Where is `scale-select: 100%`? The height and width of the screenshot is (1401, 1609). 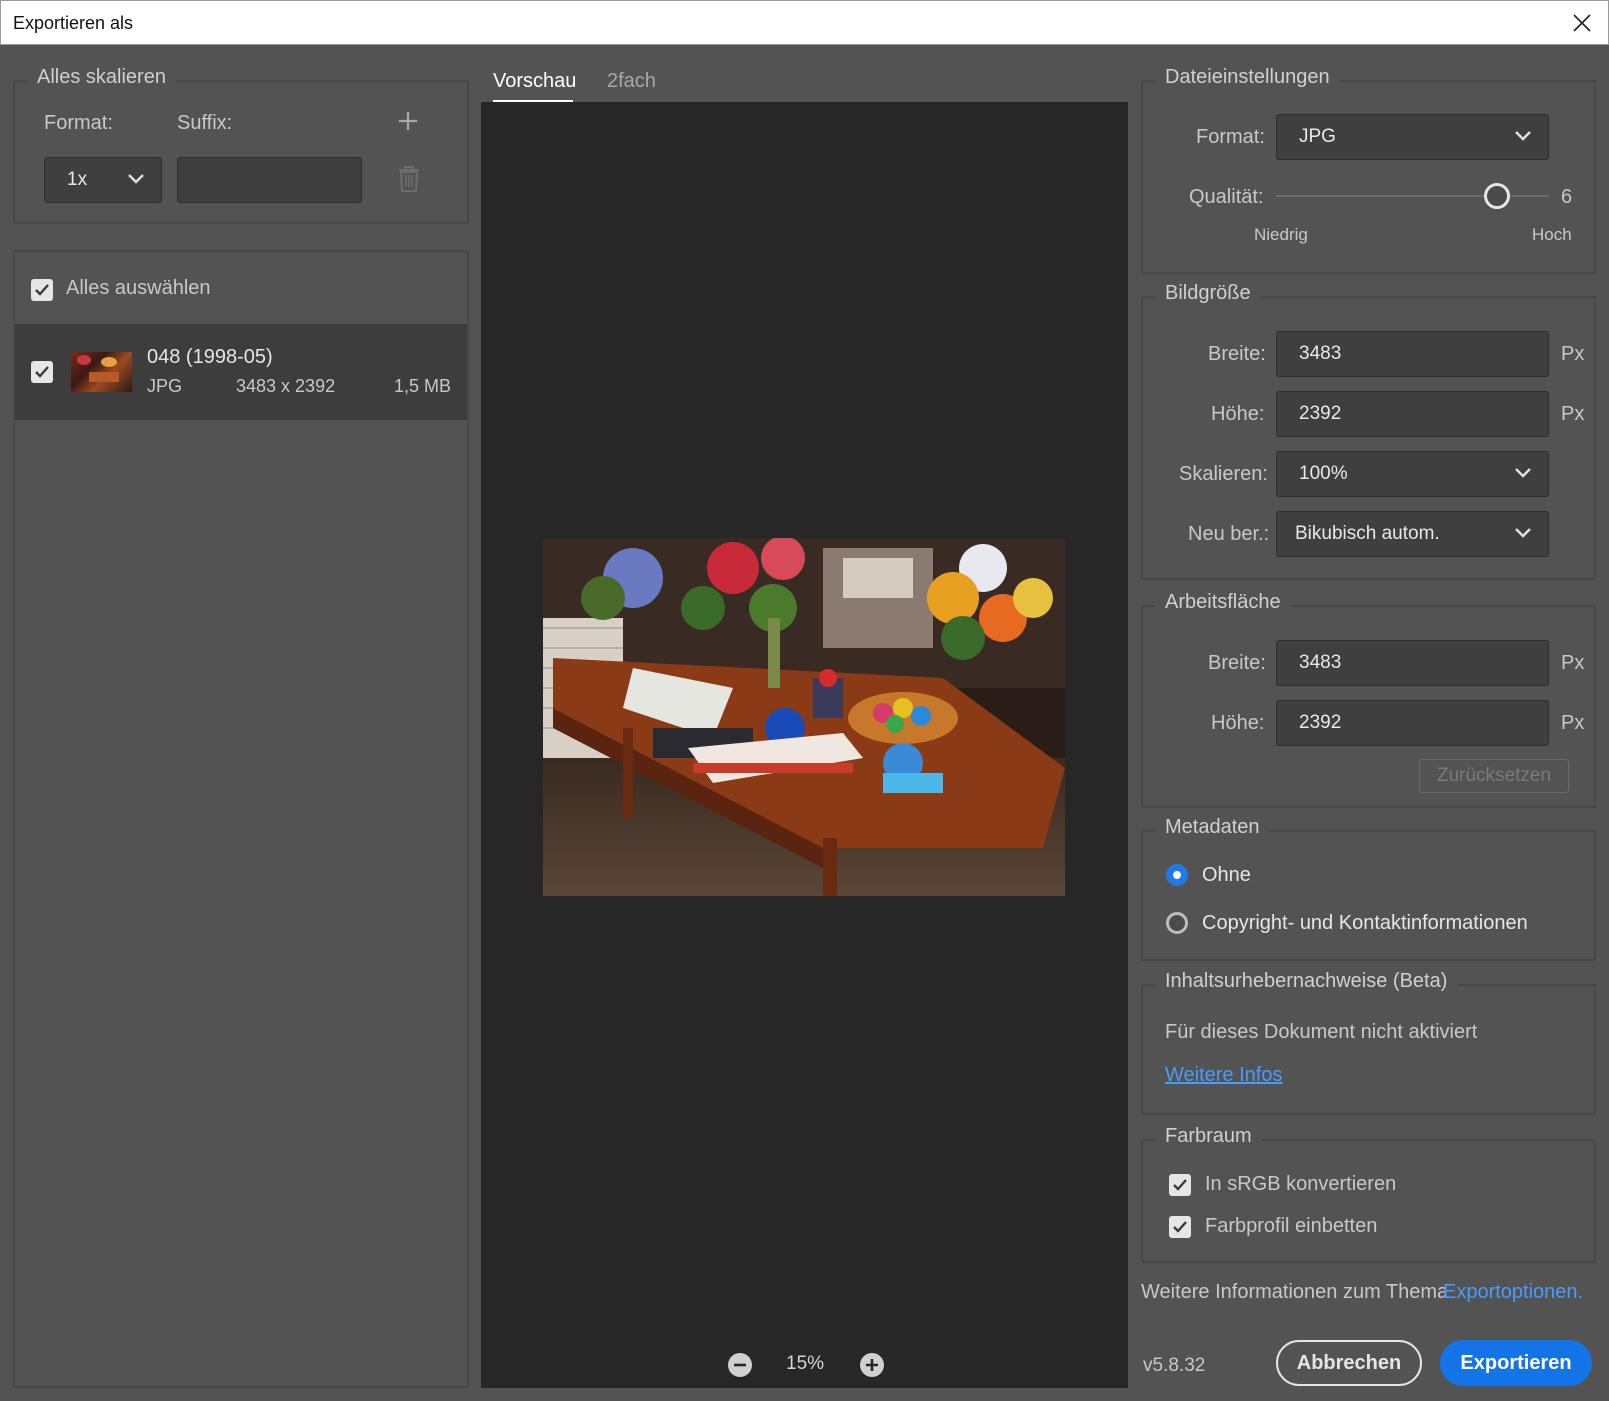
scale-select: 100% is located at coordinates (1412, 474).